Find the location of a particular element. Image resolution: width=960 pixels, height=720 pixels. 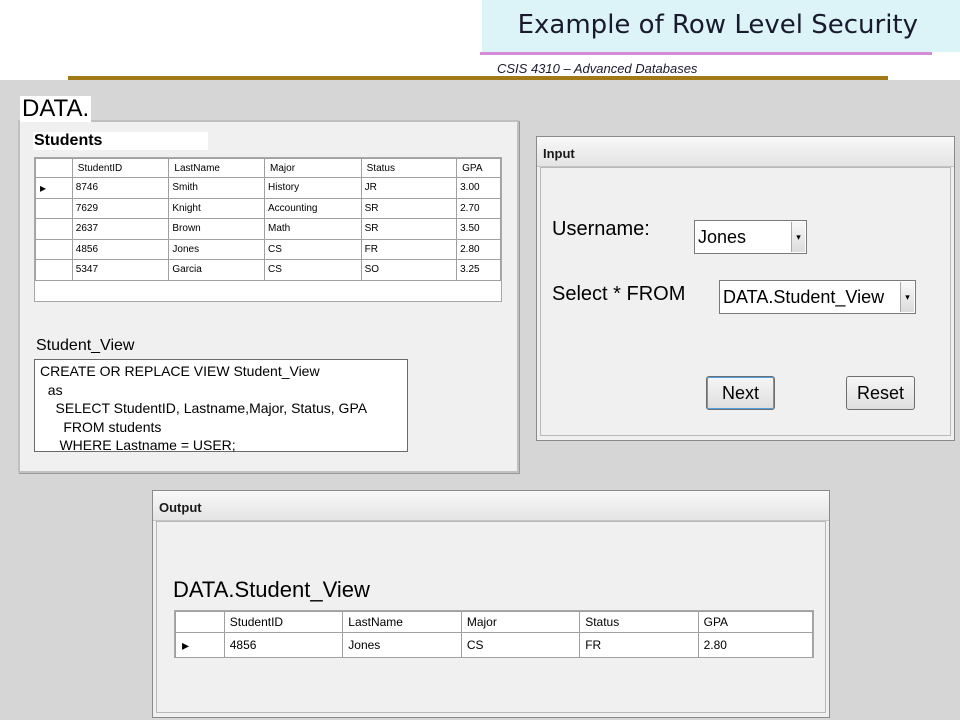

table-cell: History is located at coordinates (313, 188).